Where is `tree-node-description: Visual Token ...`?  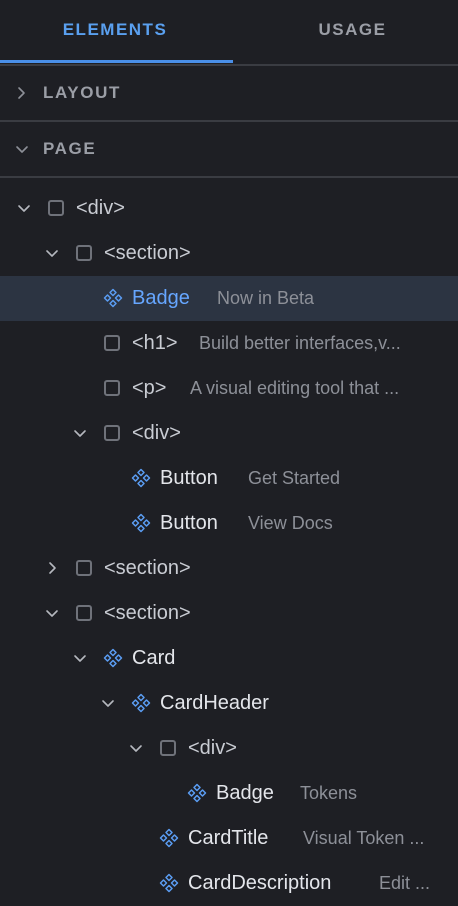
tree-node-description: Visual Token ... is located at coordinates (364, 838).